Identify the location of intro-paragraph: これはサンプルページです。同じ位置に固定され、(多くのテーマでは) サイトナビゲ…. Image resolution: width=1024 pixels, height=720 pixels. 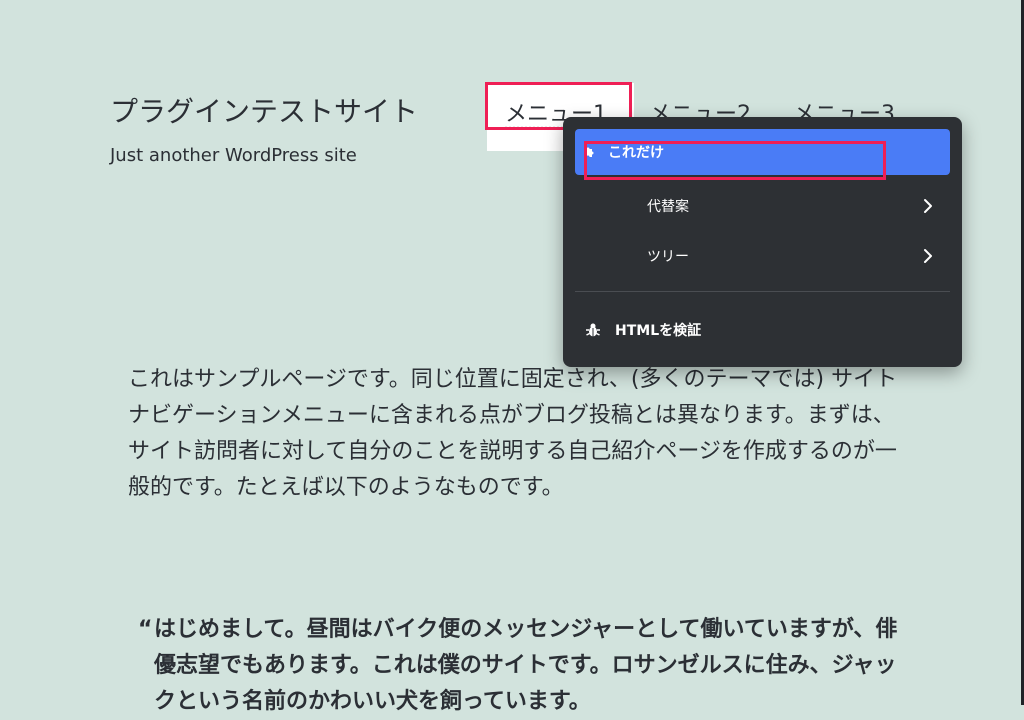
(513, 433).